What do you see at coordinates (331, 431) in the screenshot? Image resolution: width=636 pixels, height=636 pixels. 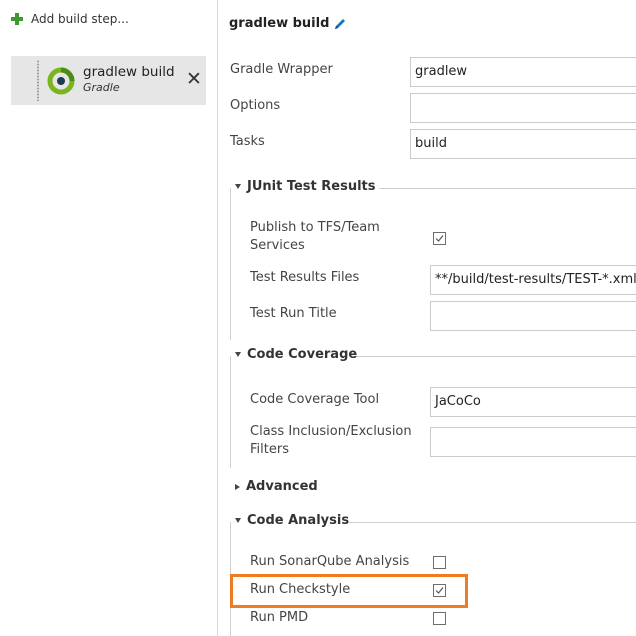 I see `class-filters-label-line1: Class Inclusion/Exclusion` at bounding box center [331, 431].